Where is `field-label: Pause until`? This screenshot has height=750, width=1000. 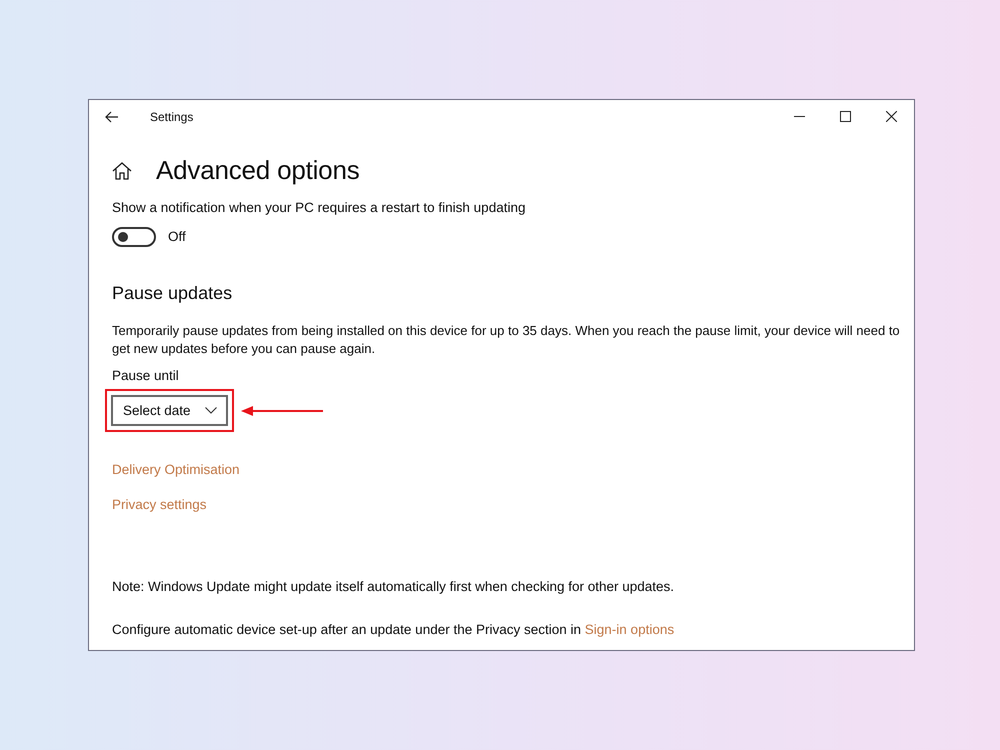 field-label: Pause until is located at coordinates (145, 376).